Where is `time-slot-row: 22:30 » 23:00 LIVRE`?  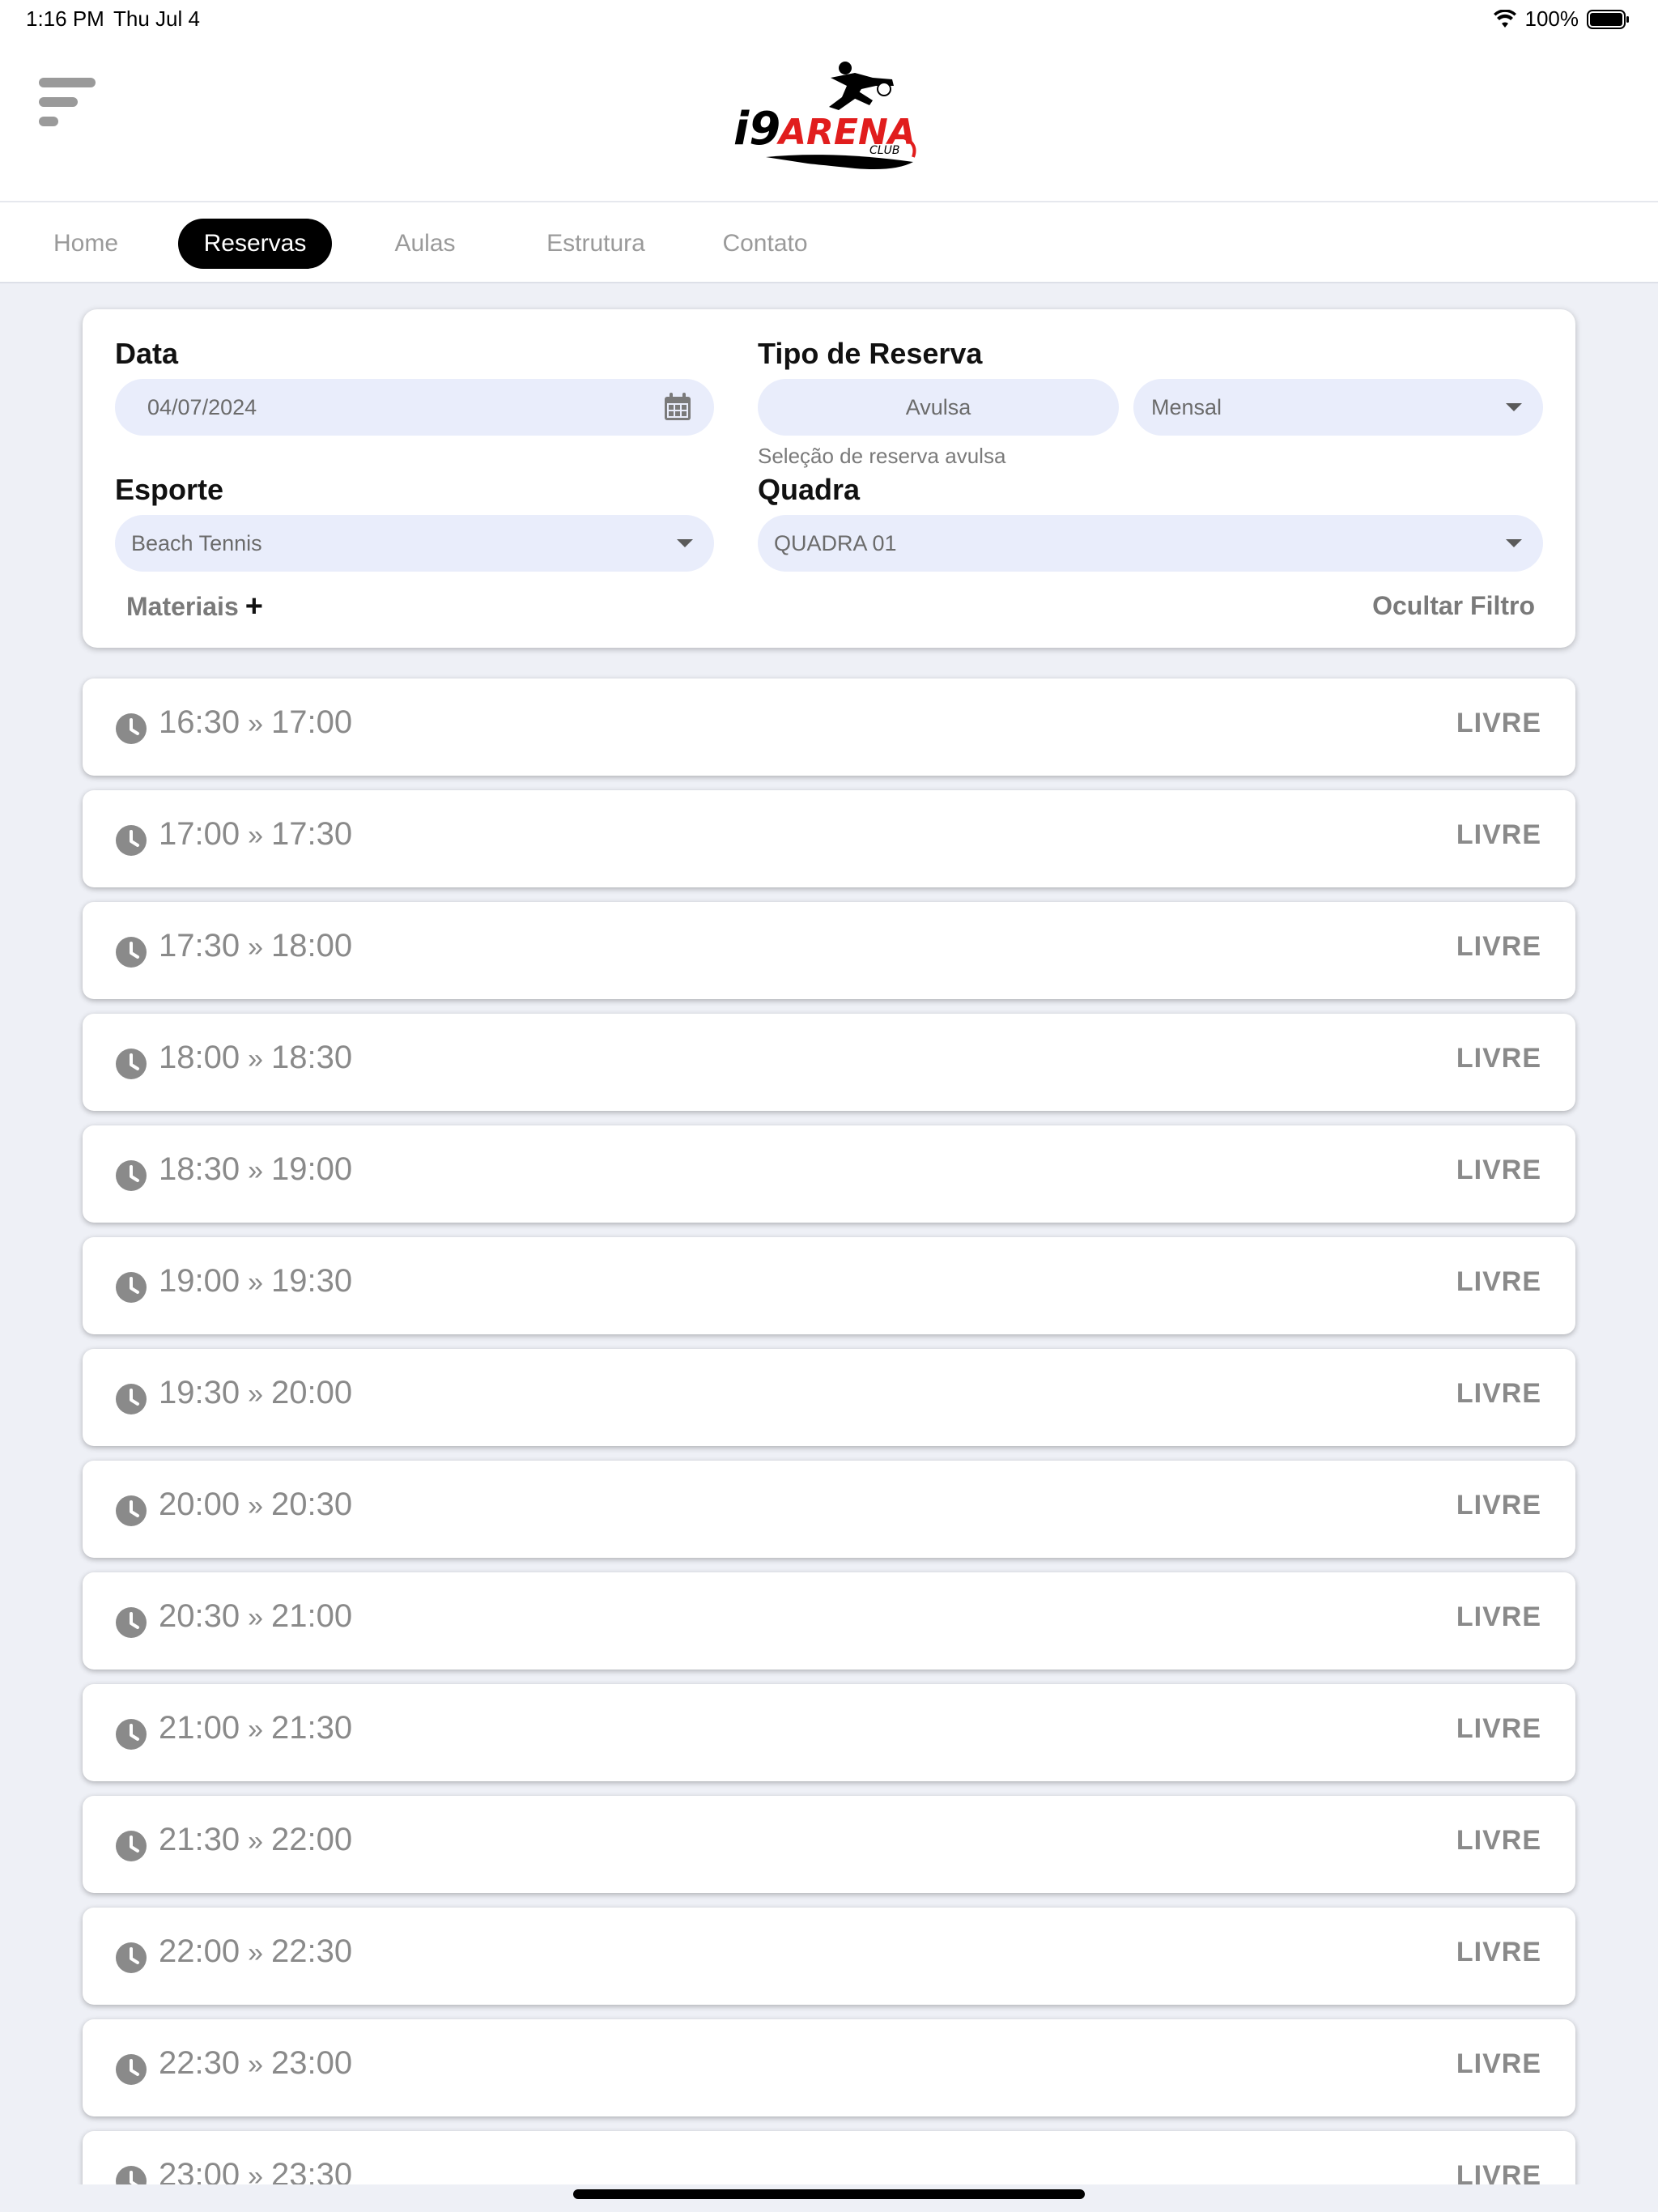 time-slot-row: 22:30 » 23:00 LIVRE is located at coordinates (829, 2067).